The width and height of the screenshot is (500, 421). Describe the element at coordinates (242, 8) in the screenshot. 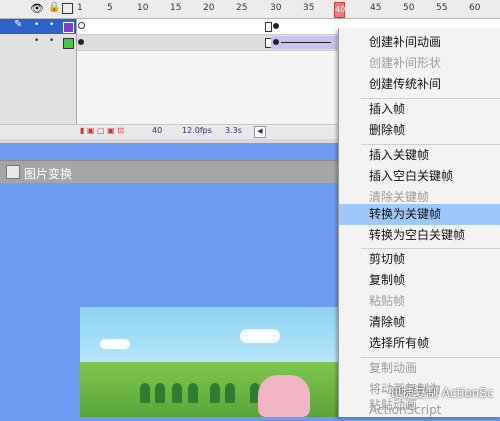

I see `ruler-number: 25` at that location.